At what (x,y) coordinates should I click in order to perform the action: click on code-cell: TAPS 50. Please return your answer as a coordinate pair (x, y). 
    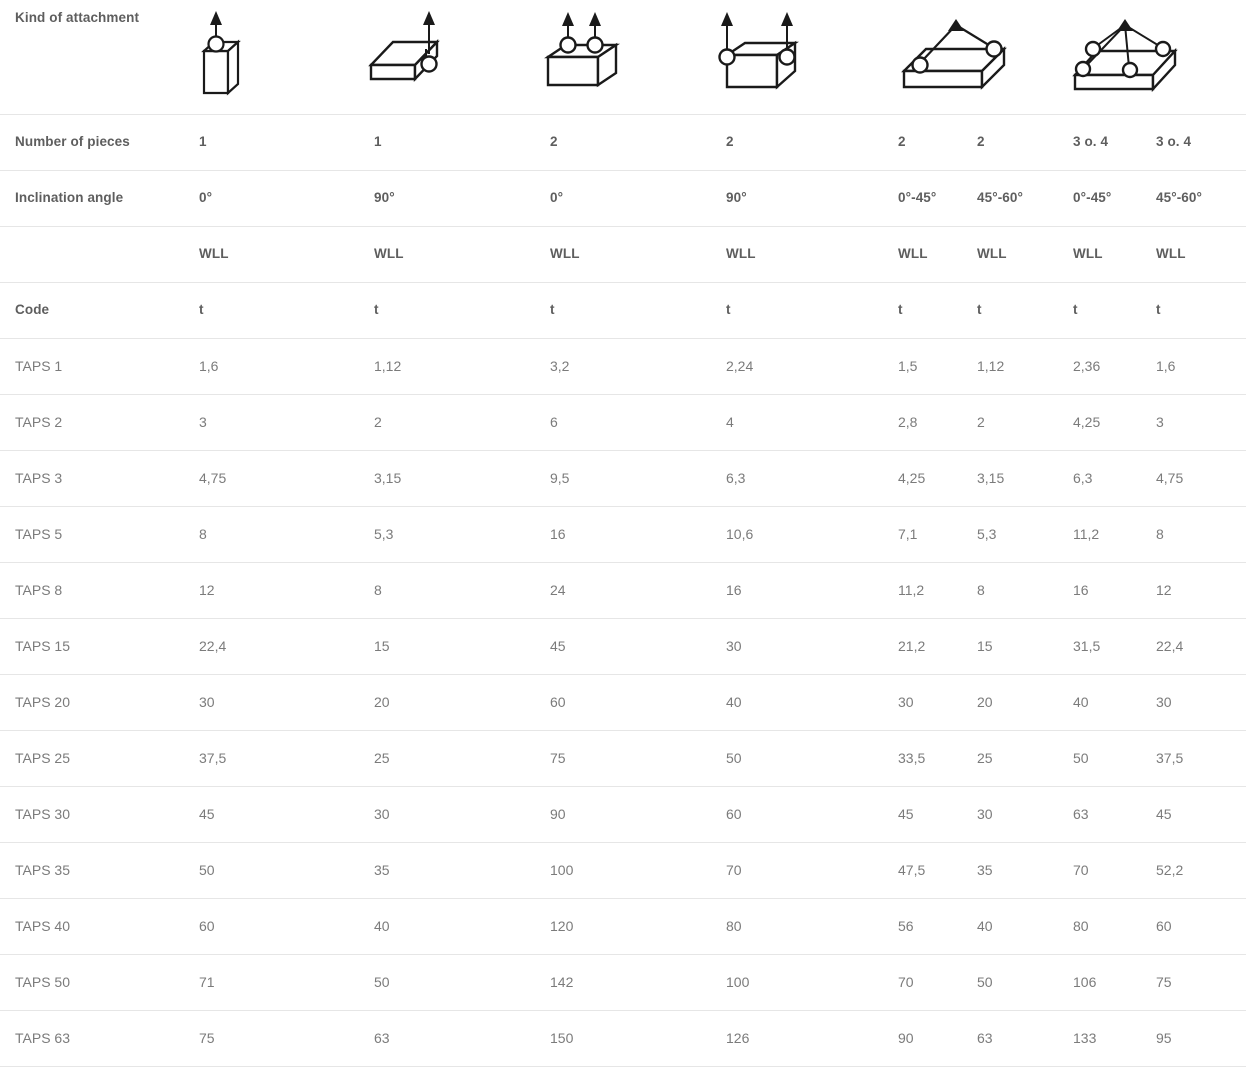
    Looking at the image, I should click on (92, 982).